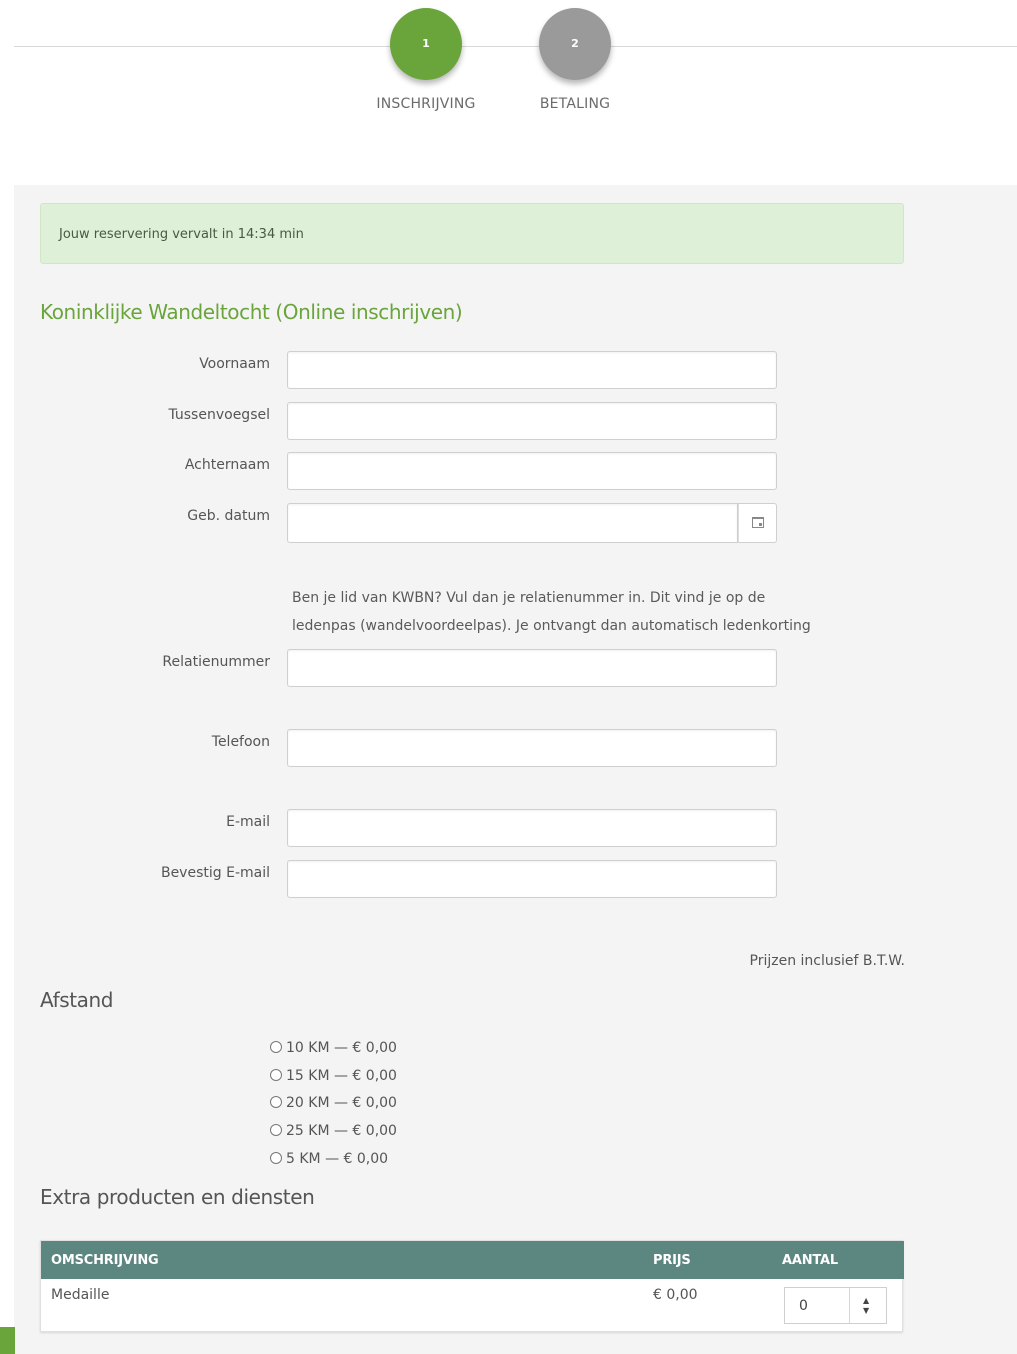 Image resolution: width=1017 pixels, height=1354 pixels. What do you see at coordinates (341, 1131) in the screenshot?
I see `distance-option-label: 25 KM — € 0,00` at bounding box center [341, 1131].